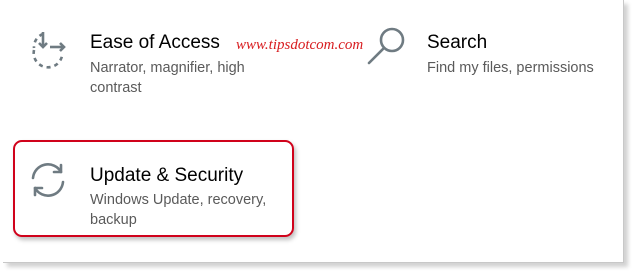  What do you see at coordinates (155, 42) in the screenshot?
I see `ease-of-access-title: Ease of Access` at bounding box center [155, 42].